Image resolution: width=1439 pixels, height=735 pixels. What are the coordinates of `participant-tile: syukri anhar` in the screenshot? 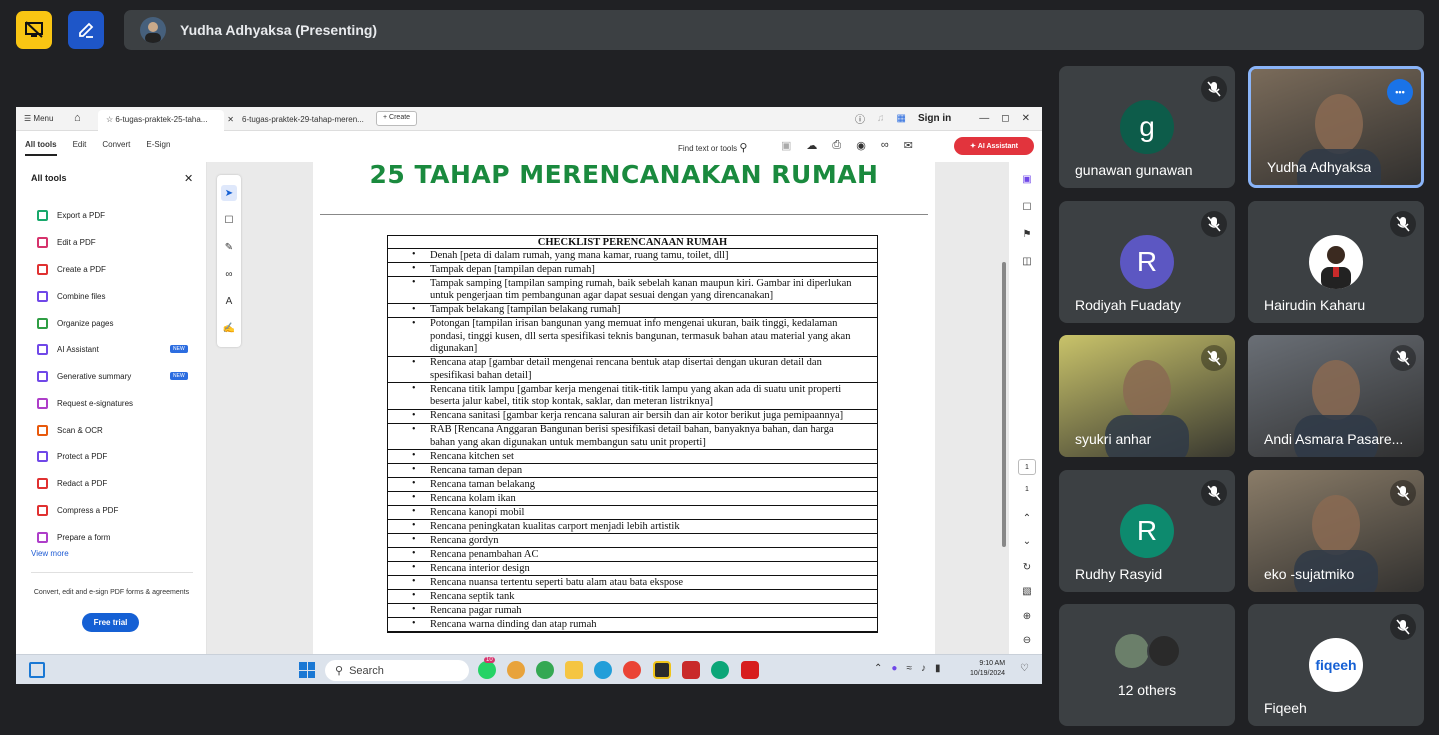 It's located at (1147, 396).